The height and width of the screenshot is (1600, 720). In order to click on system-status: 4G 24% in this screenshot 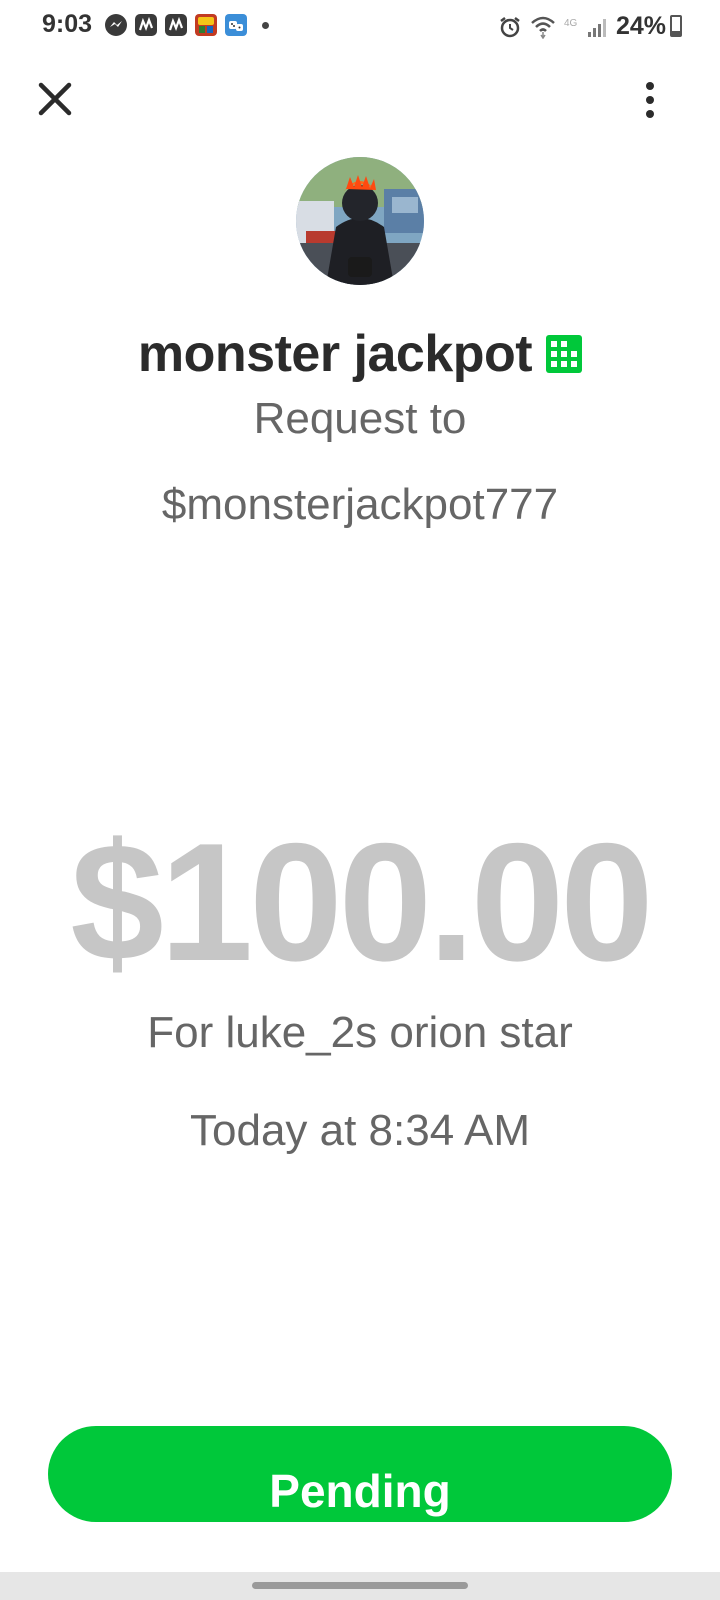, I will do `click(590, 26)`.